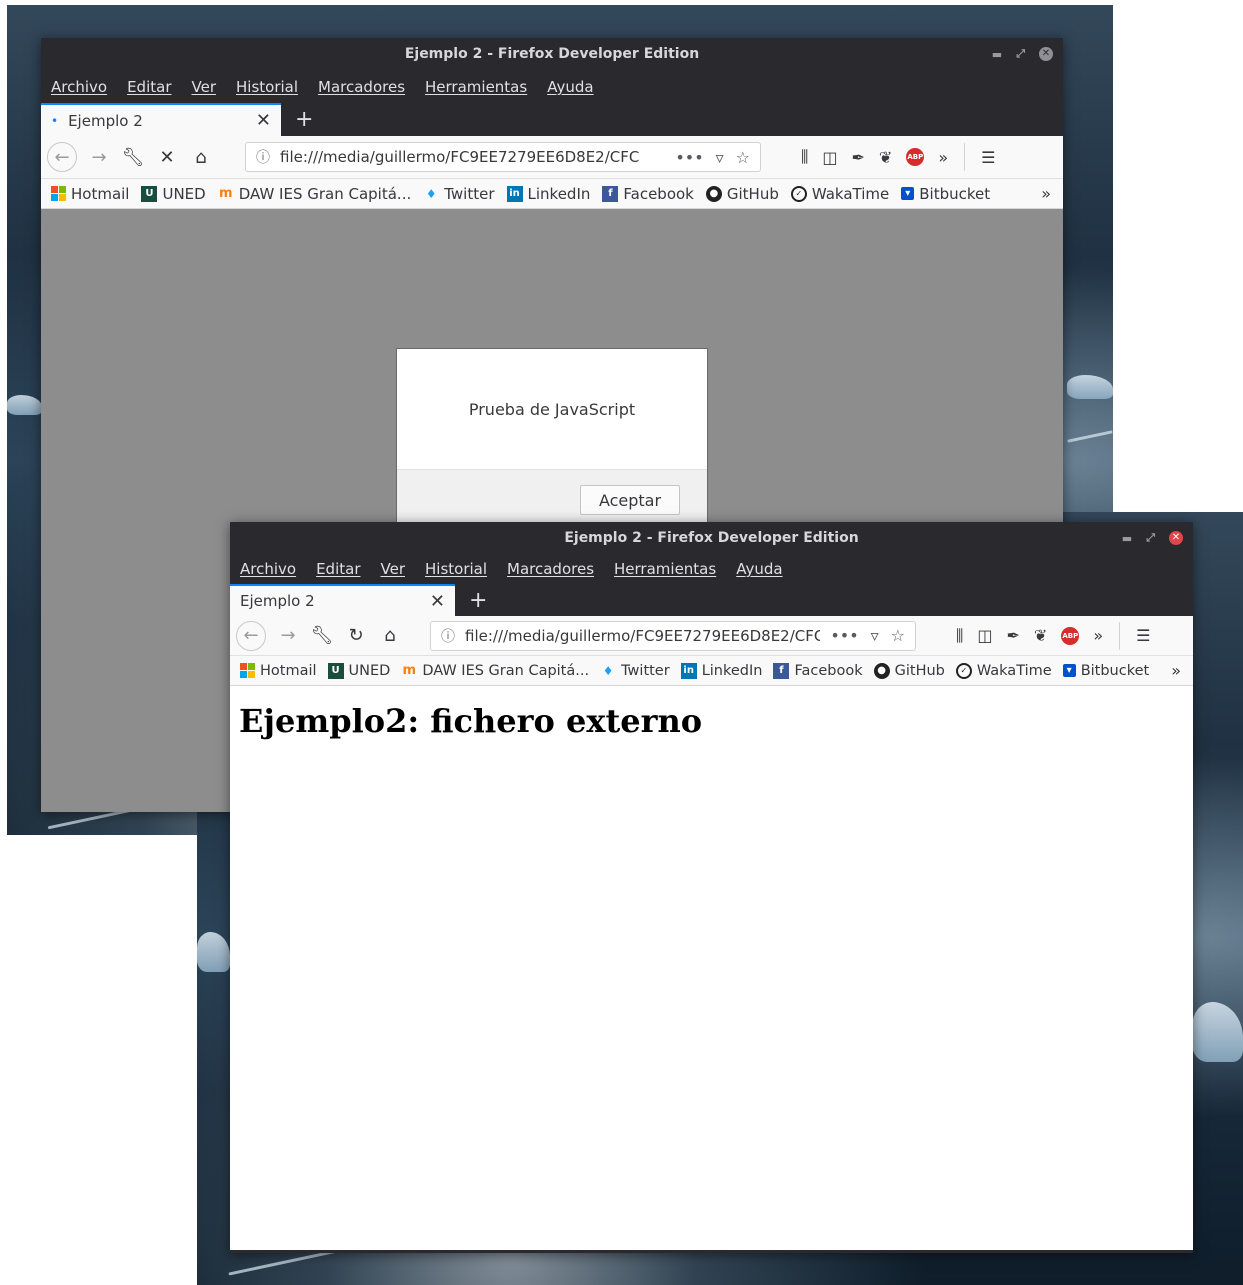 This screenshot has width=1243, height=1285. I want to click on tab-label: Ejemplo 2, so click(105, 120).